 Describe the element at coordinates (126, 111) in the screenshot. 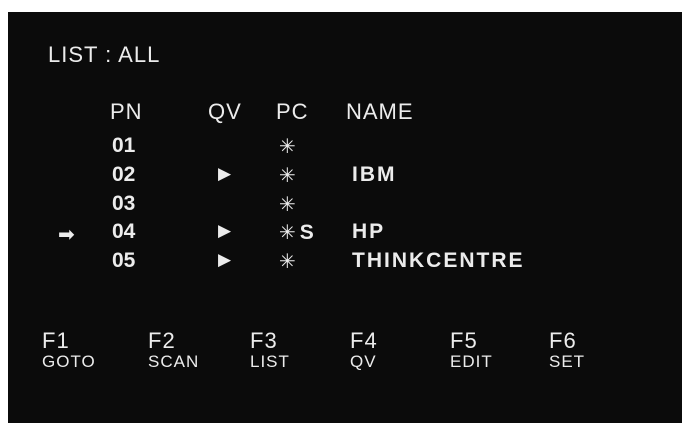

I see `column-header-pn: PN` at that location.